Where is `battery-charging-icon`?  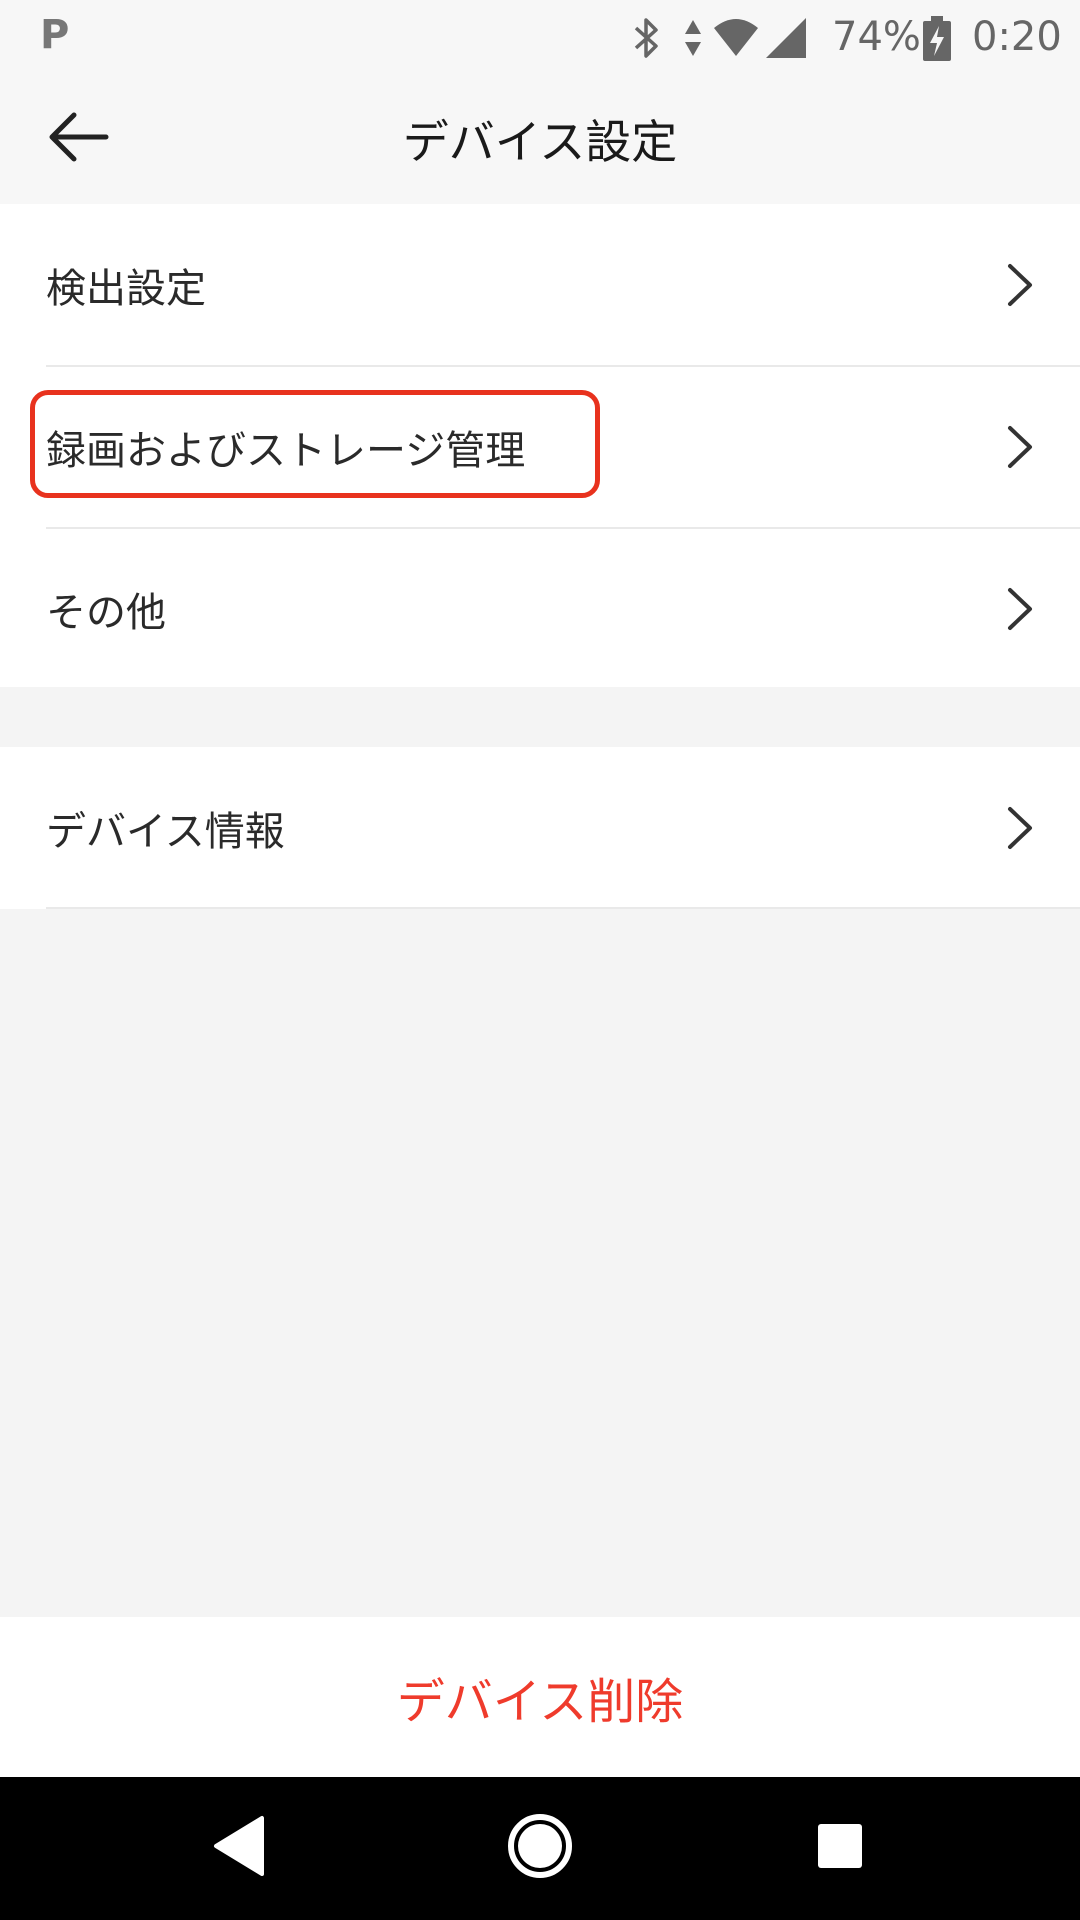
battery-charging-icon is located at coordinates (937, 41).